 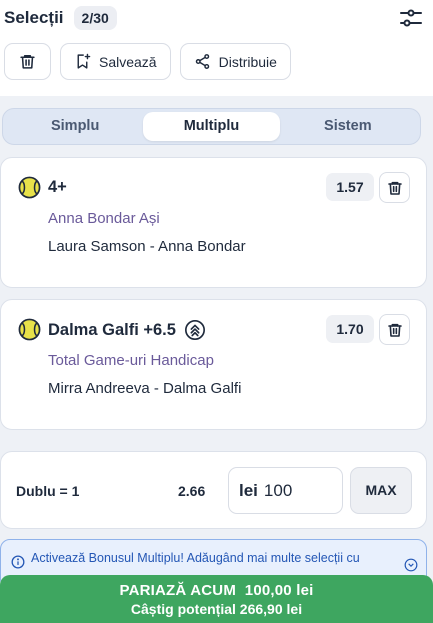 What do you see at coordinates (213, 490) in the screenshot?
I see `stake-row: Dublu = 1 2.66 lei 100 MAX` at bounding box center [213, 490].